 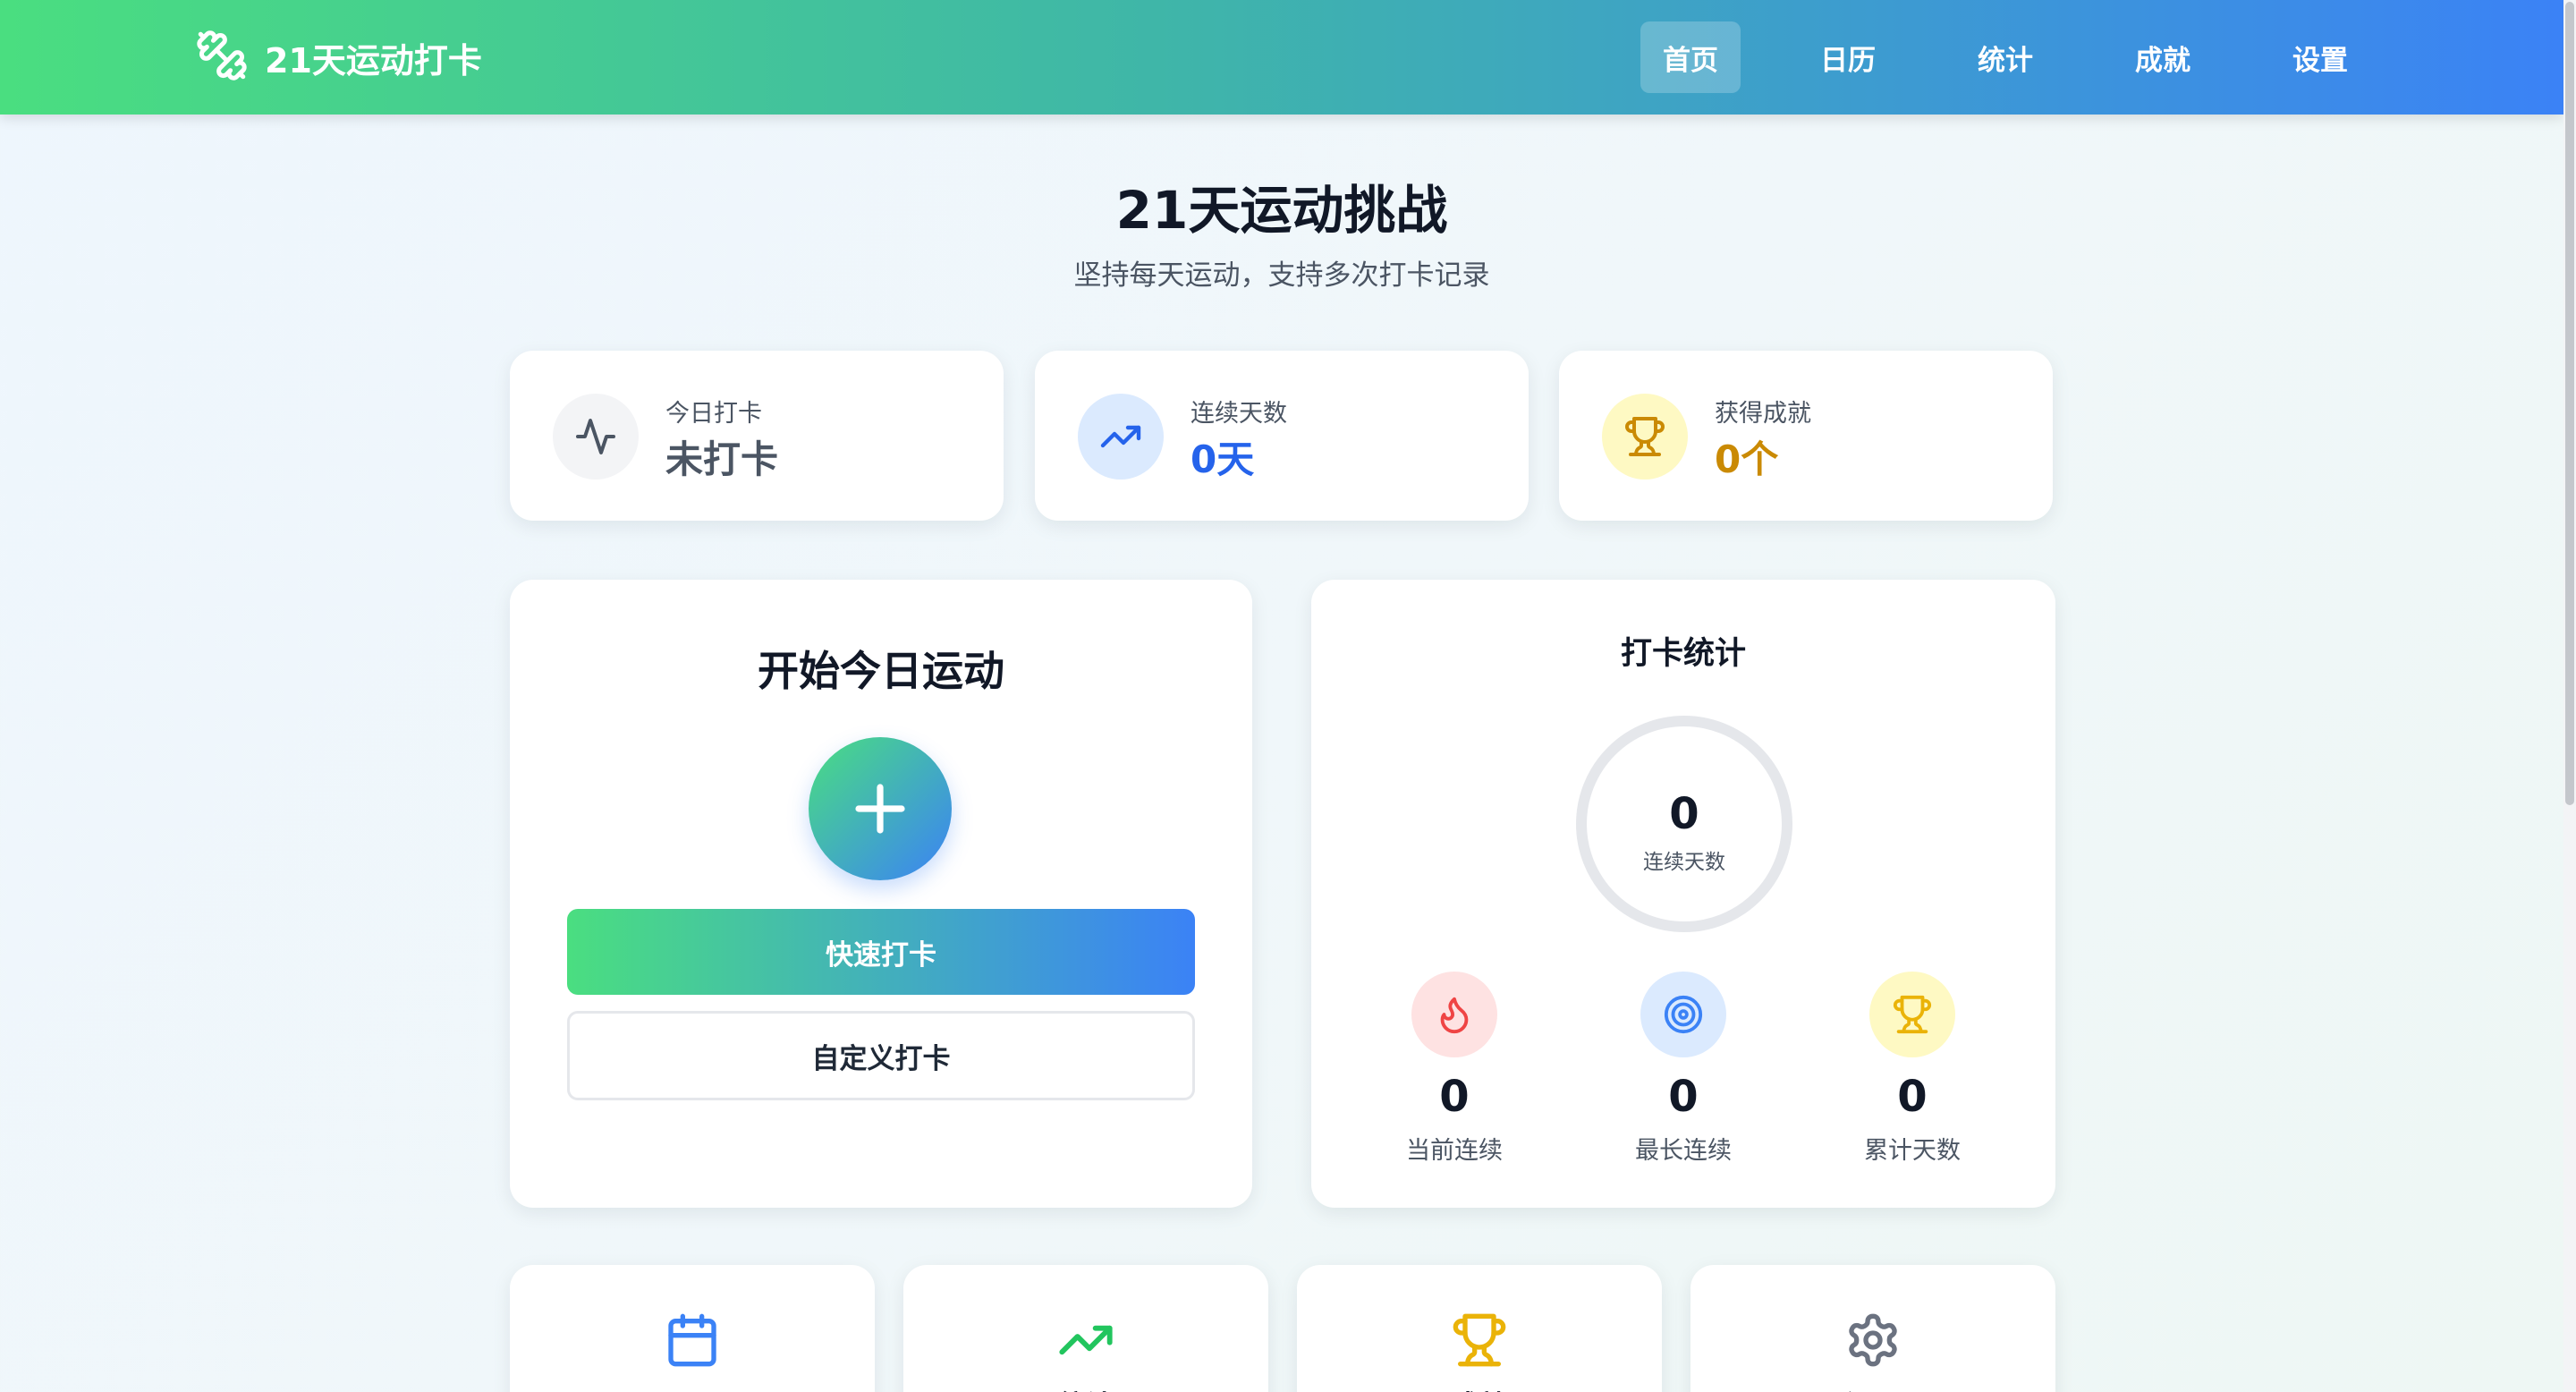 What do you see at coordinates (1684, 814) in the screenshot?
I see `ring-value: 0` at bounding box center [1684, 814].